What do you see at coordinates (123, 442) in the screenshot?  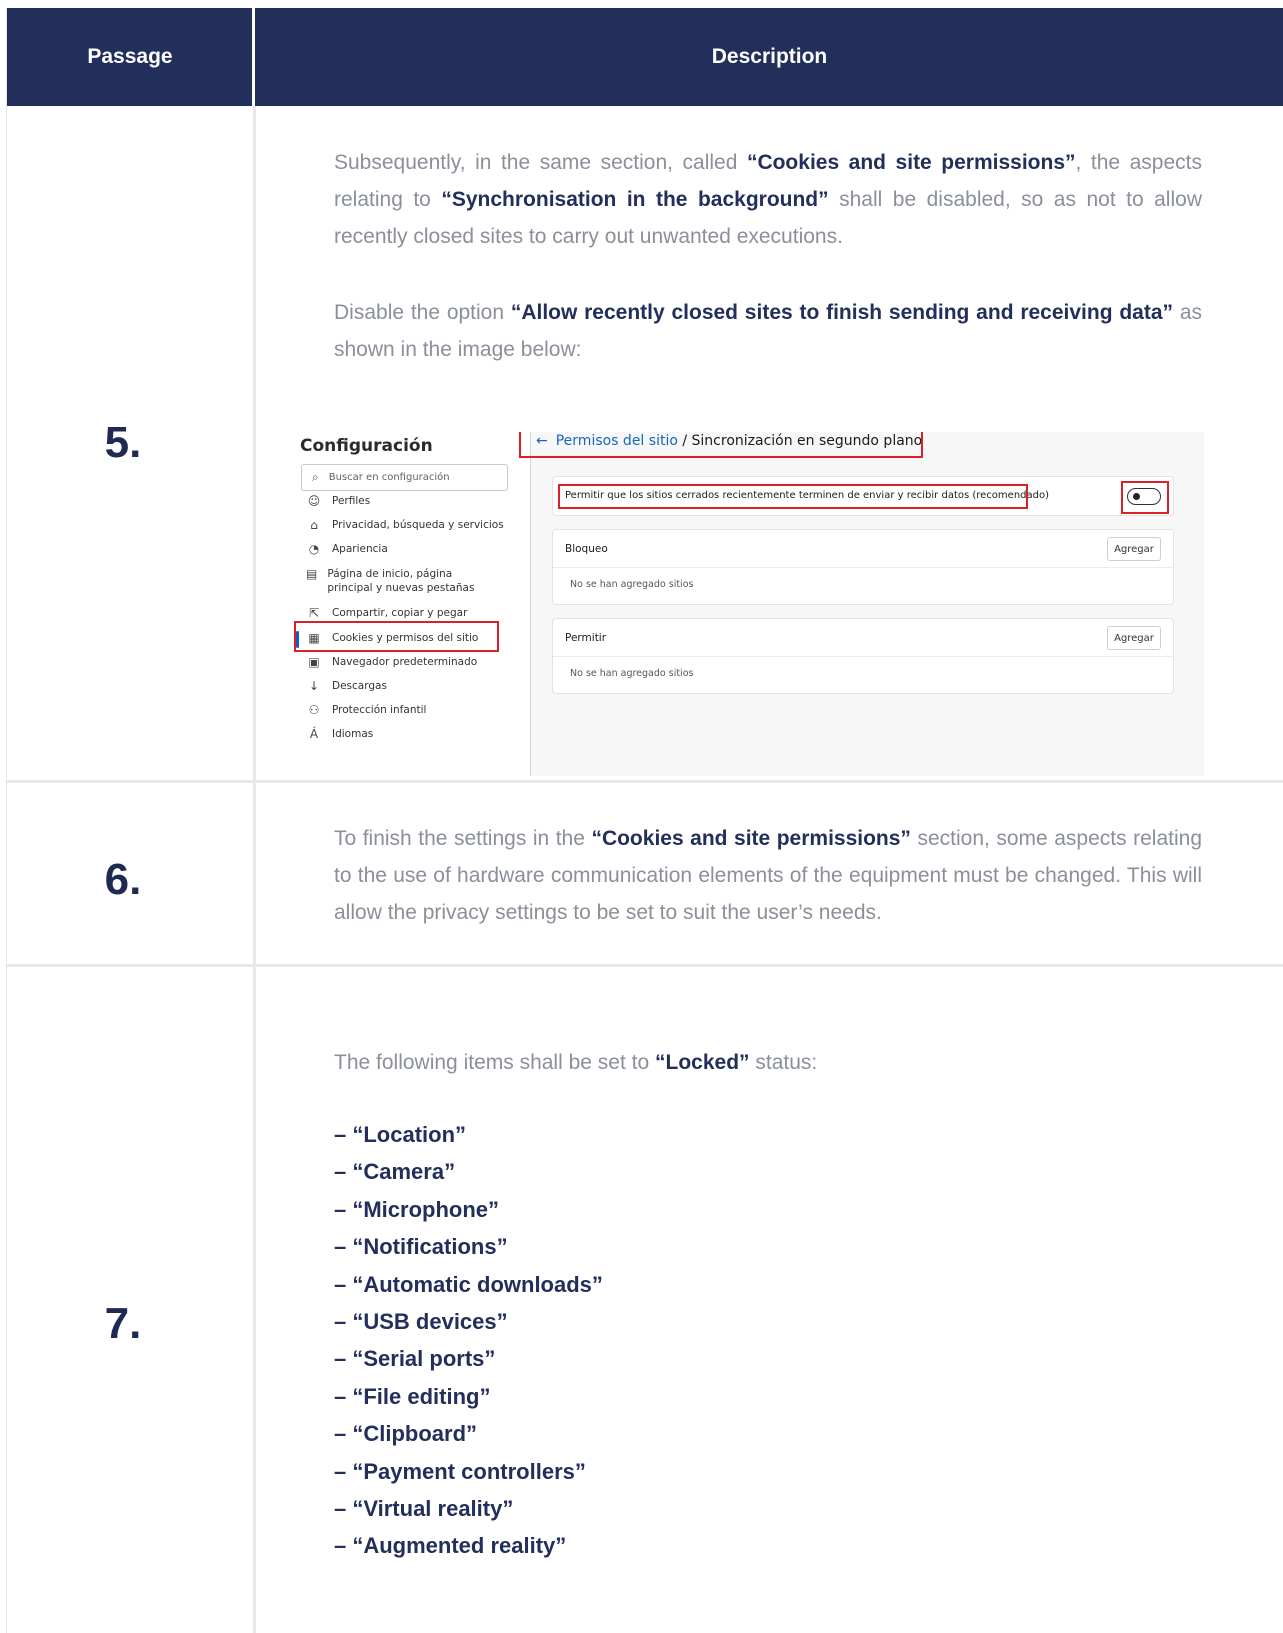 I see `passage-number: 5.` at bounding box center [123, 442].